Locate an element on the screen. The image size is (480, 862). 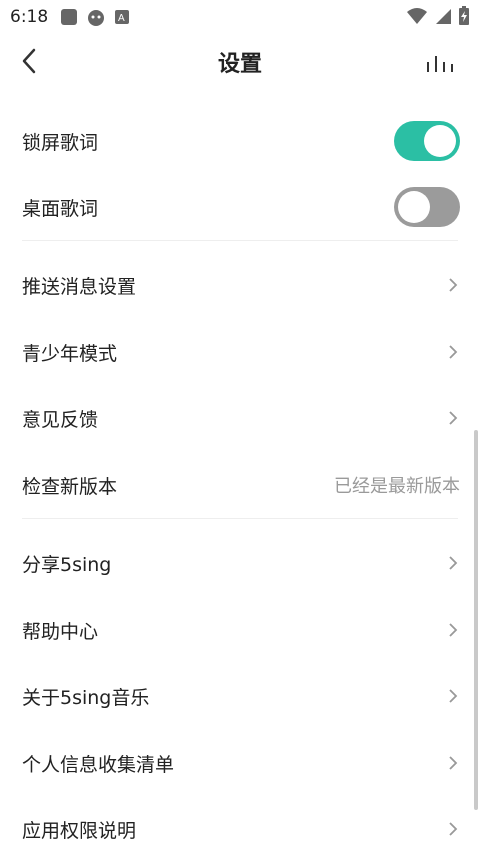
row-label: 桌面歌词 is located at coordinates (60, 208).